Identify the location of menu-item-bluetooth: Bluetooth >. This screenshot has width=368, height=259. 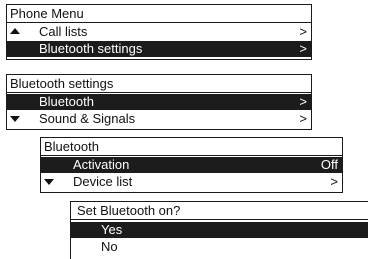
(159, 102).